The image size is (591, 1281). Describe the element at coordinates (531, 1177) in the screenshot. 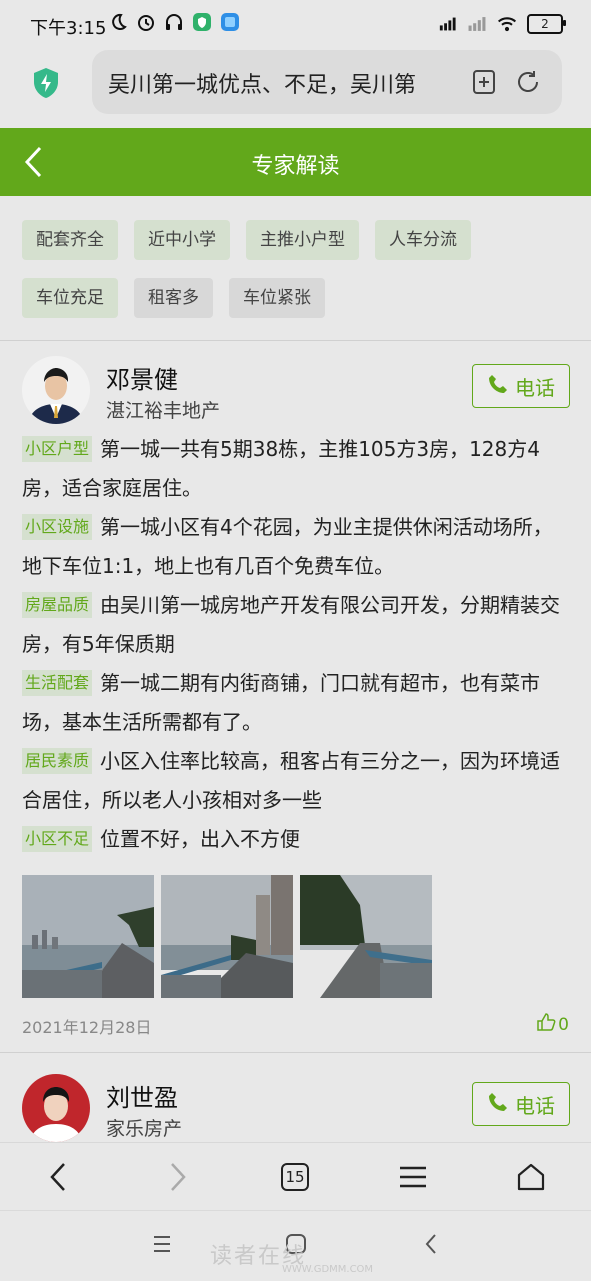

I see `home-icon` at that location.